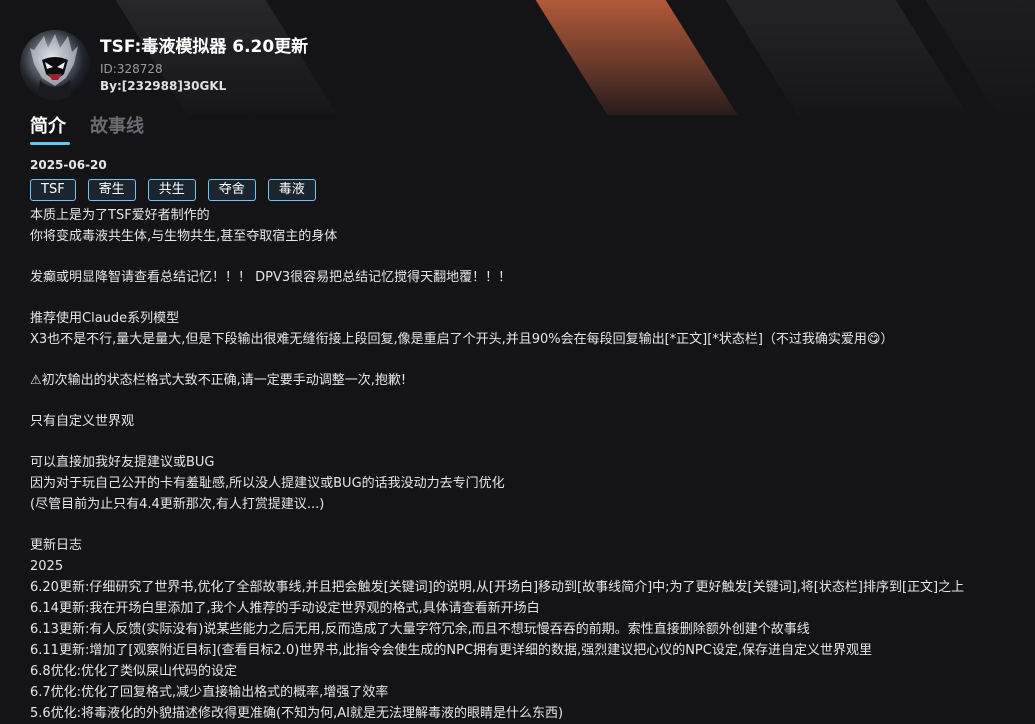 The image size is (1035, 724). What do you see at coordinates (267, 483) in the screenshot?
I see `description-line: 因为对于玩自己公开的卡有羞耻感,所以没人提建议或BUG的话我没动力去专门优化` at bounding box center [267, 483].